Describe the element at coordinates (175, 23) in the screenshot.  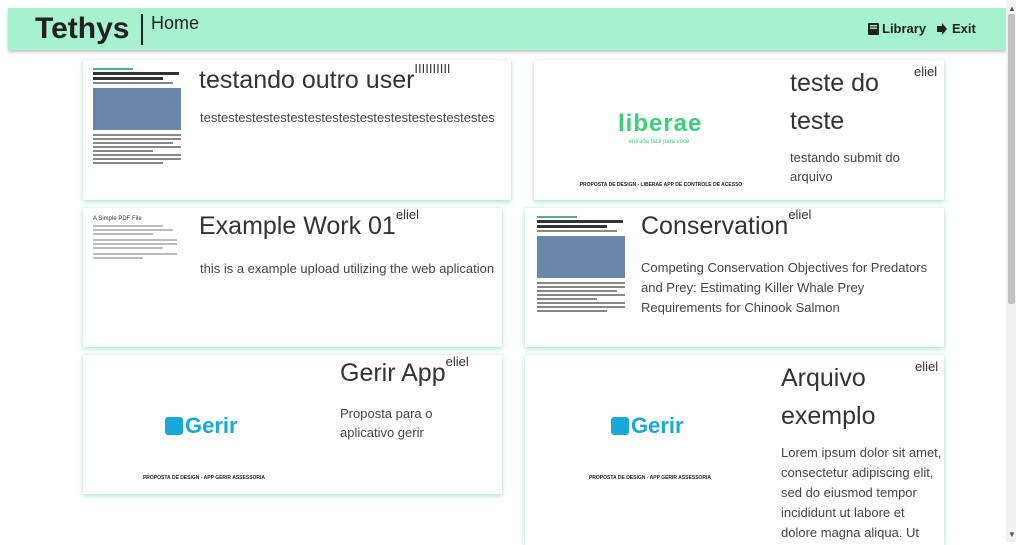
I see `page-title: Home` at that location.